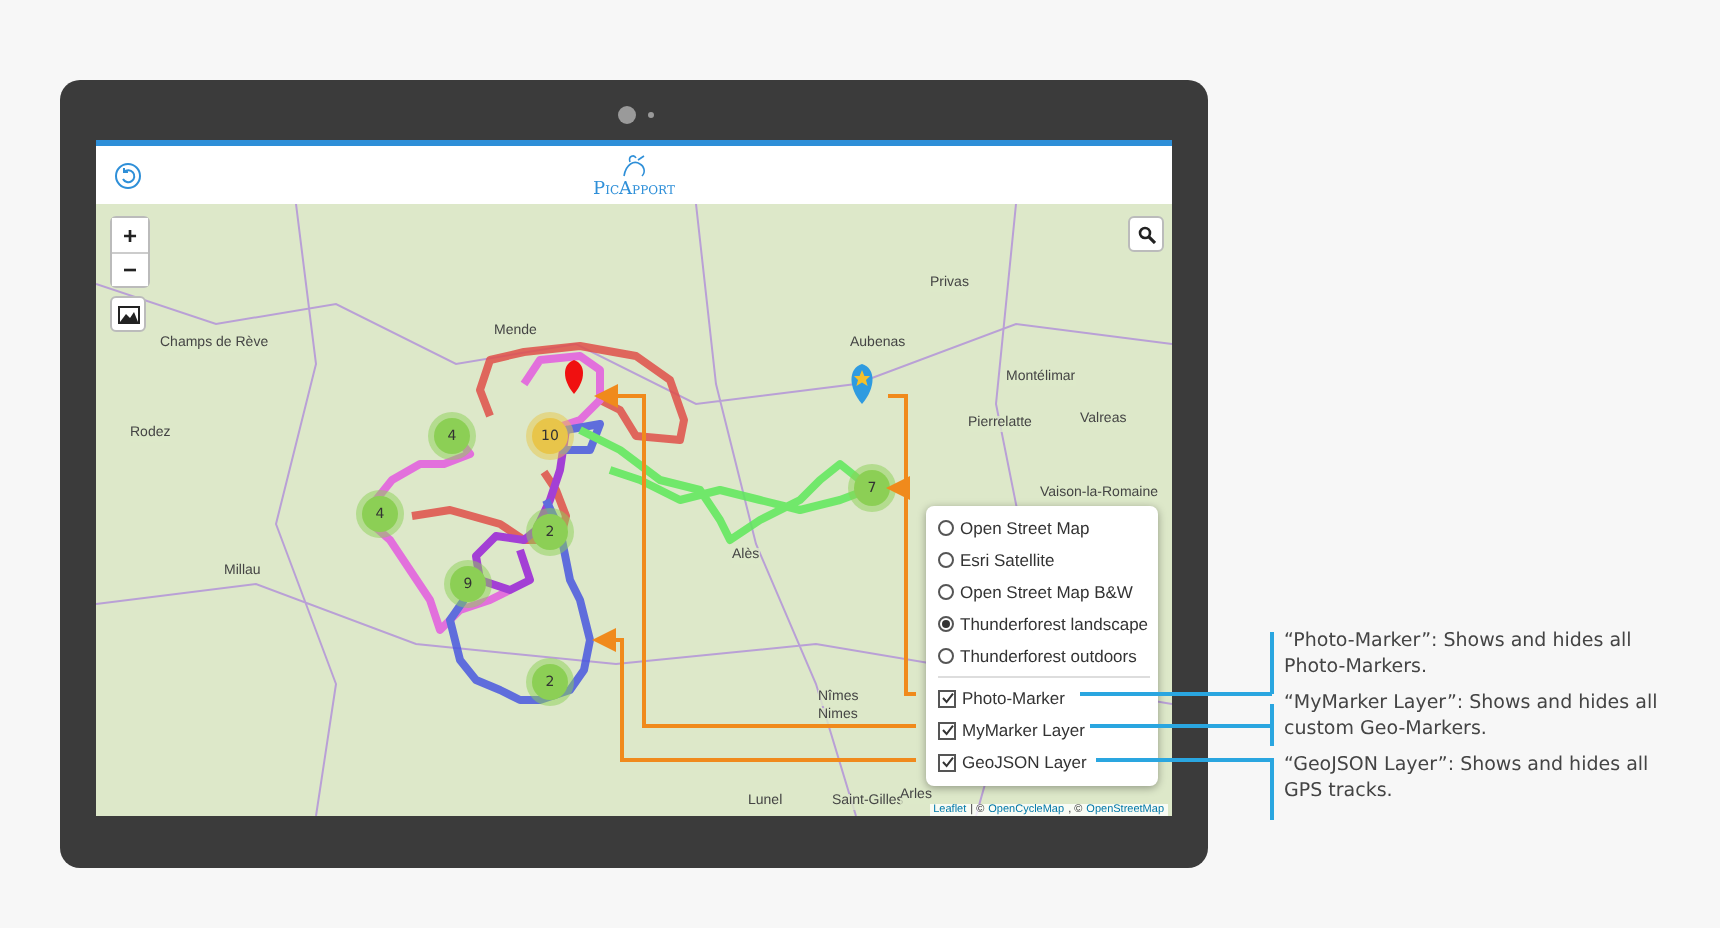 The height and width of the screenshot is (928, 1720). I want to click on search-icon, so click(1146, 234).